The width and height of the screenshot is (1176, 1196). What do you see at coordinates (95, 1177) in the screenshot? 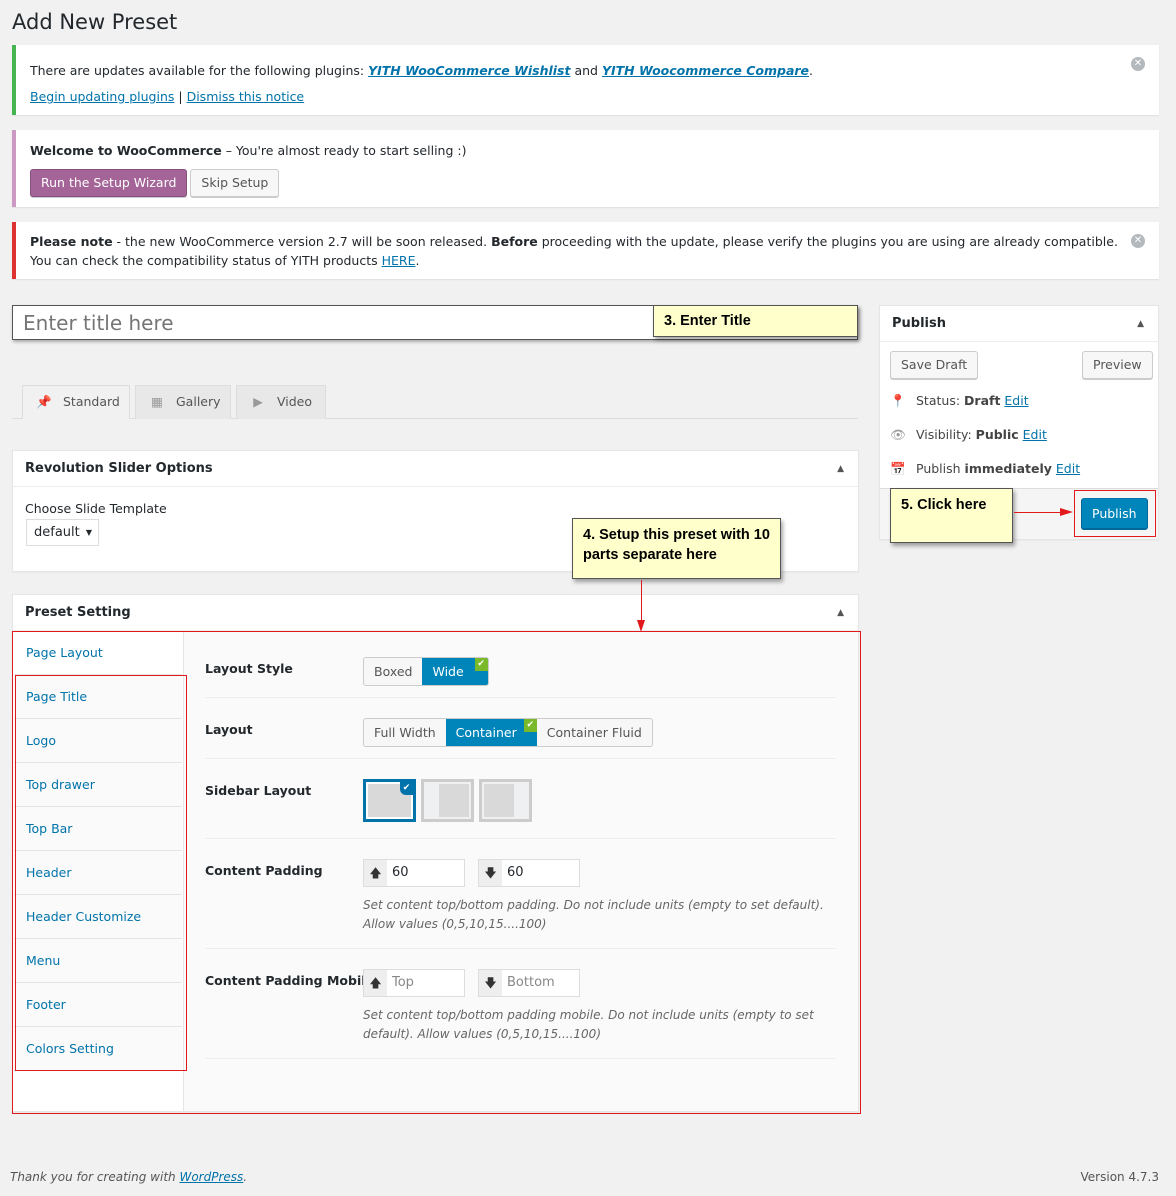
I see `footer-text: Thank you for creating with` at bounding box center [95, 1177].